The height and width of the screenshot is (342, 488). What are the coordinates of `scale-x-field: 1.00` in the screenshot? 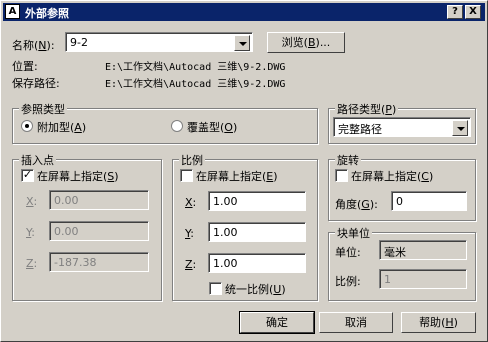 It's located at (257, 201).